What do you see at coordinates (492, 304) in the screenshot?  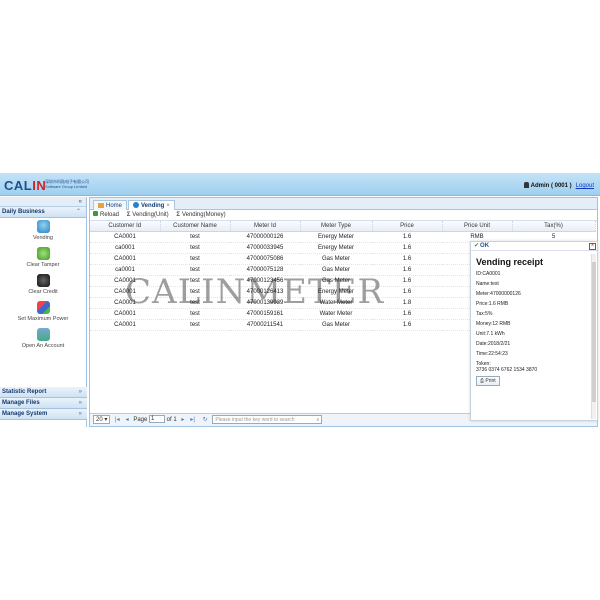 I see `receipt-line: Price:1.6 RMB` at bounding box center [492, 304].